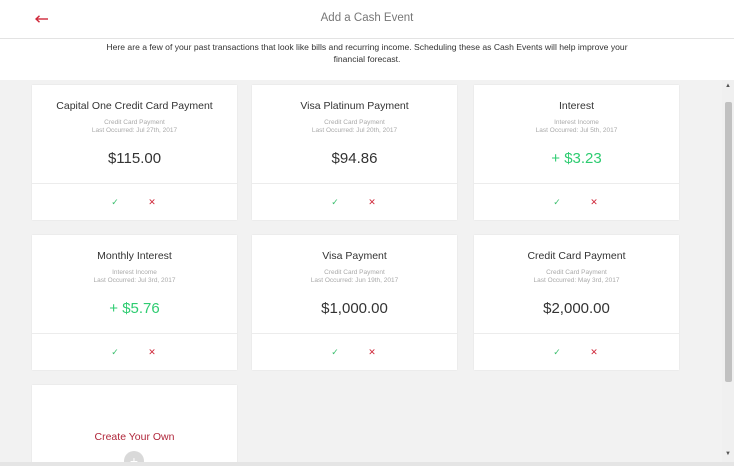 The width and height of the screenshot is (734, 466). What do you see at coordinates (576, 130) in the screenshot?
I see `card-last-occurred: Last Occurred: Jul 5th, 2017` at bounding box center [576, 130].